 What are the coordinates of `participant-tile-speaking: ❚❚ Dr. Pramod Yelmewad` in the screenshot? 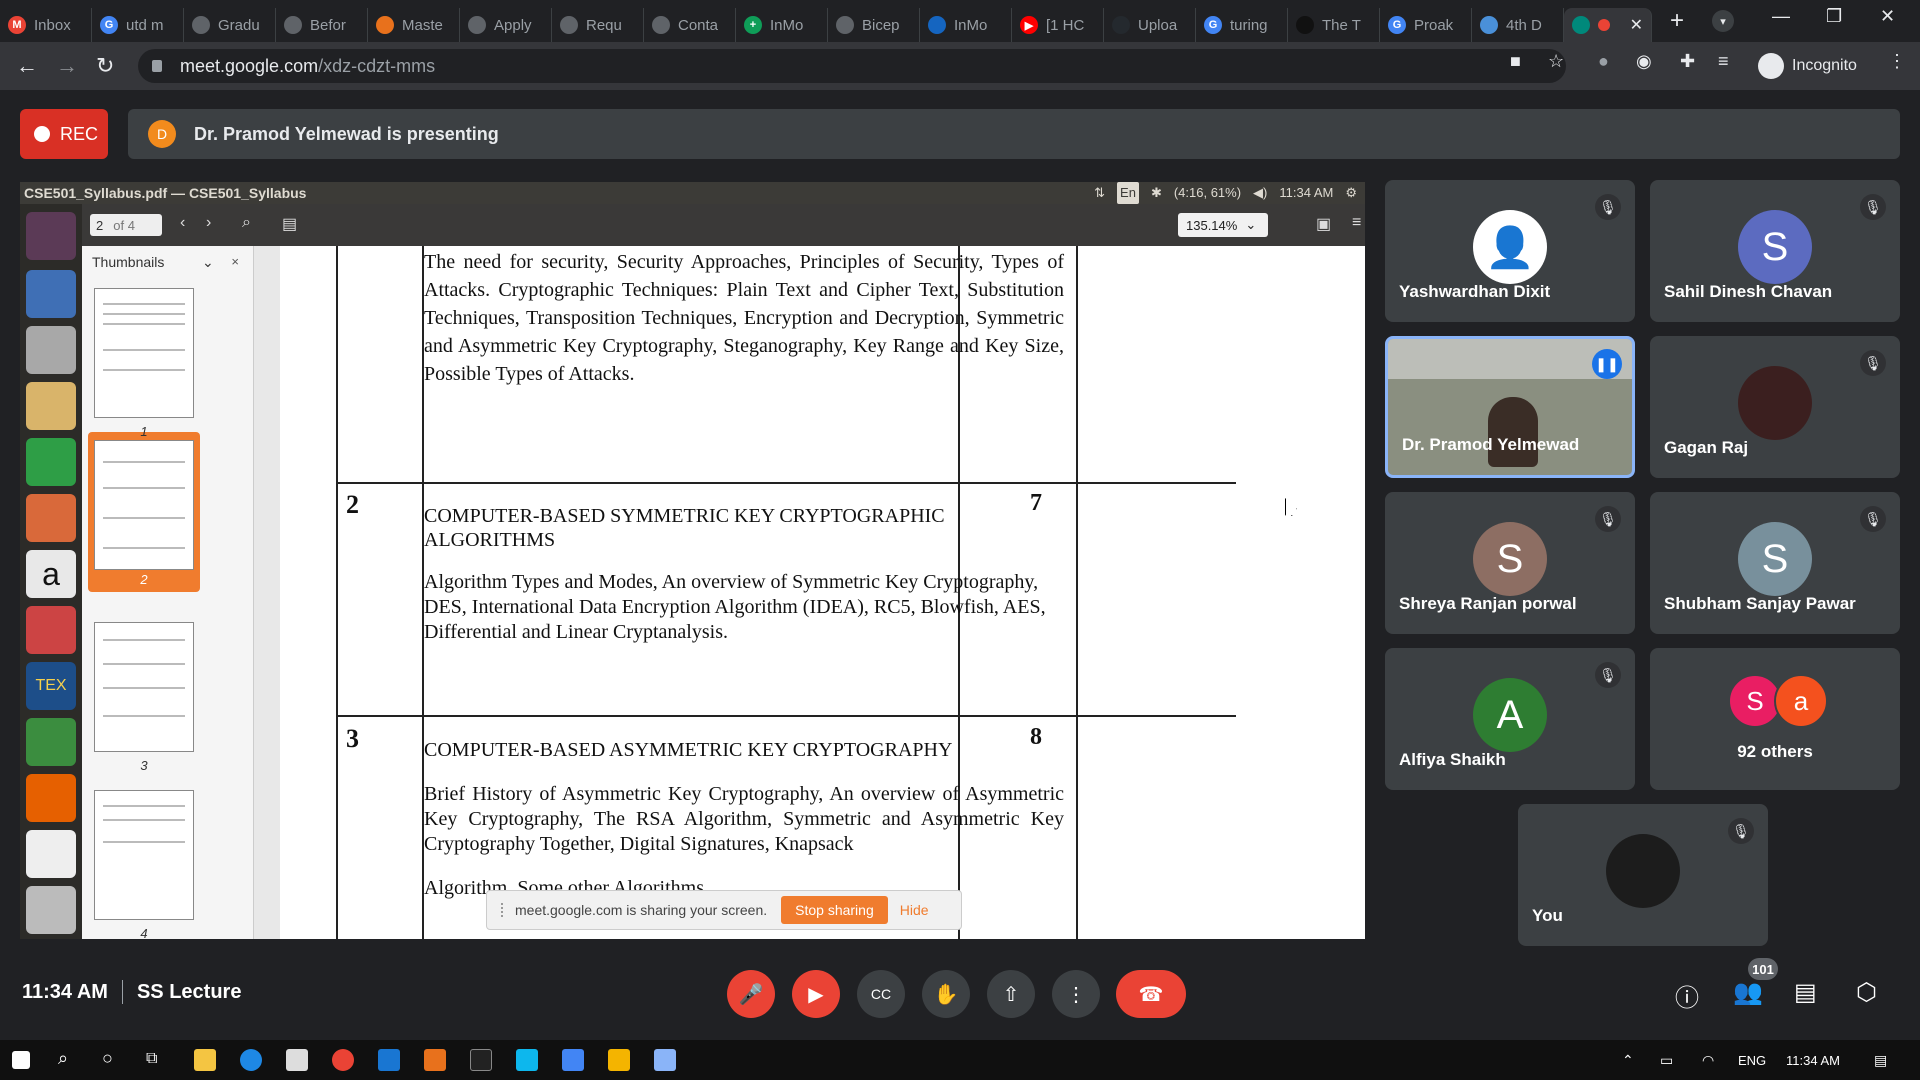 It's located at (1510, 407).